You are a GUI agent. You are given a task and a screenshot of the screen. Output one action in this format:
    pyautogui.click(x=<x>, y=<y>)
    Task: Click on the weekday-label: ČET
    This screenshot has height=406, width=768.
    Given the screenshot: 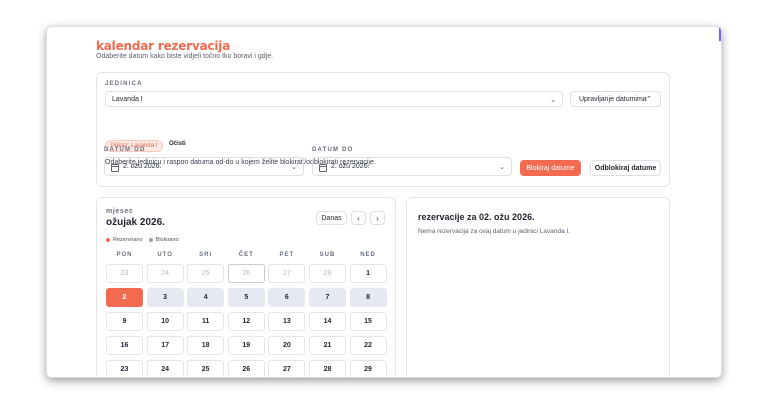 What is the action you would take?
    pyautogui.click(x=246, y=255)
    